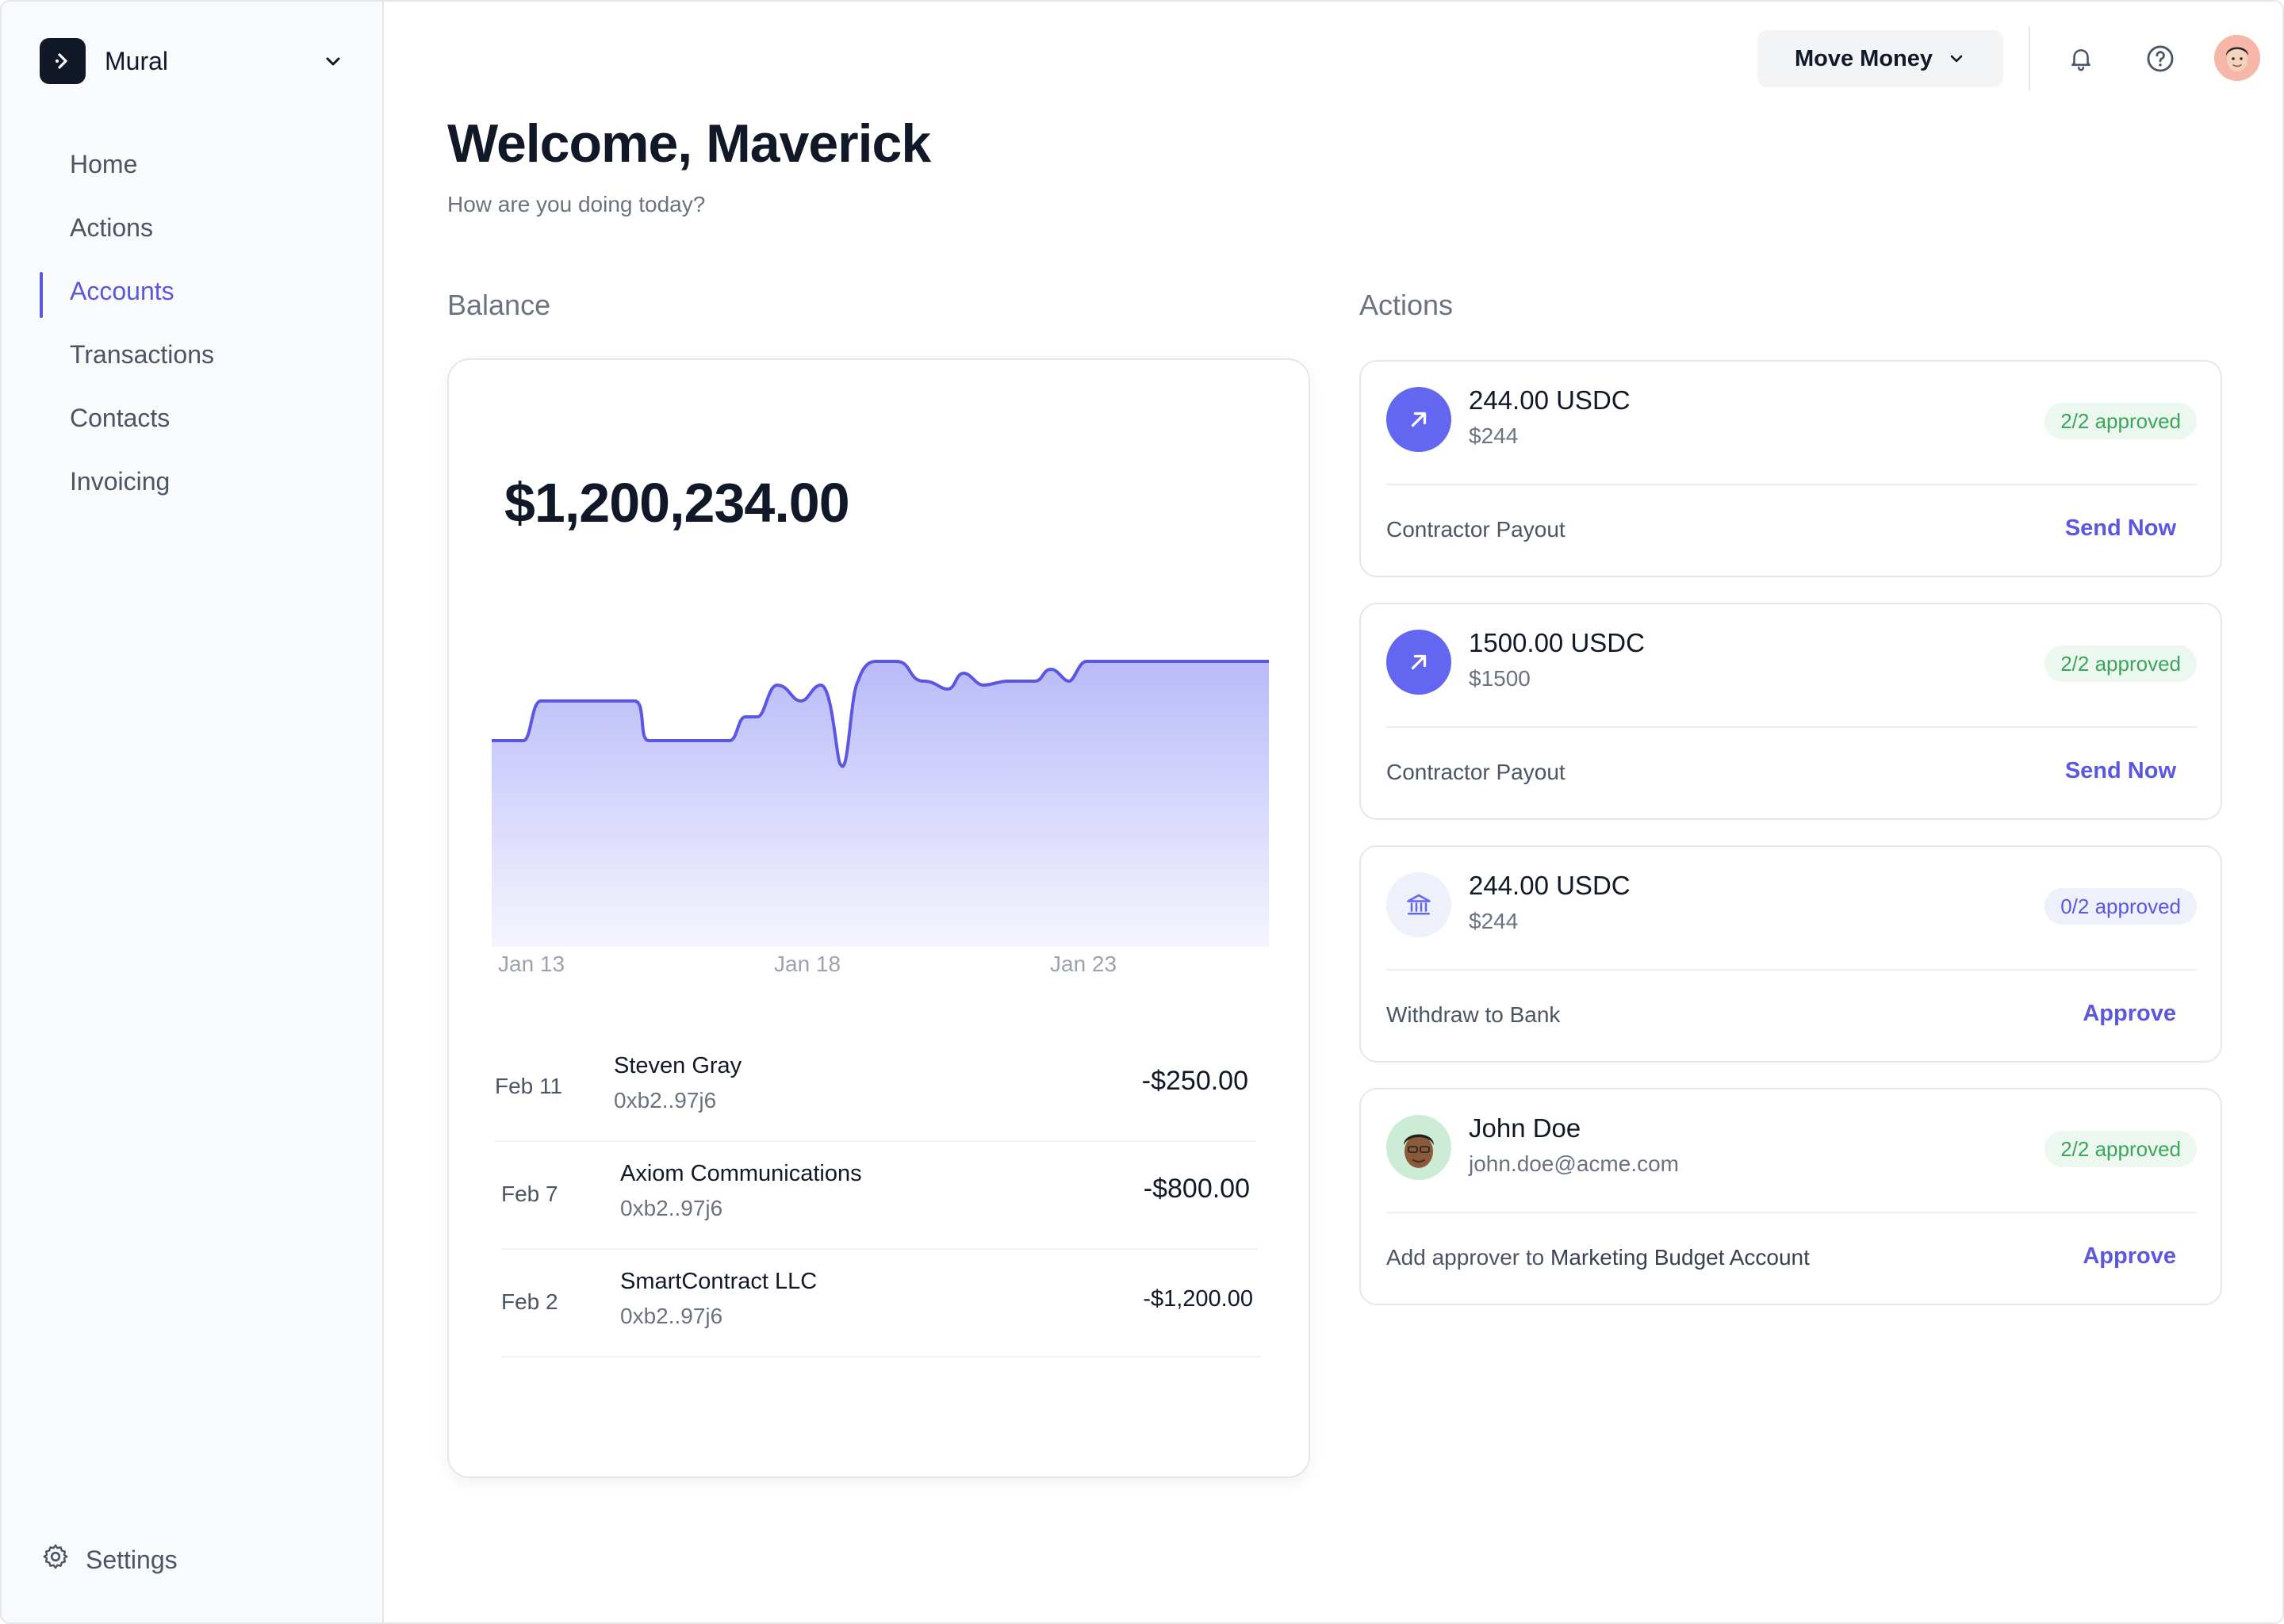  I want to click on page-subtitle: How are you doing today?, so click(576, 204).